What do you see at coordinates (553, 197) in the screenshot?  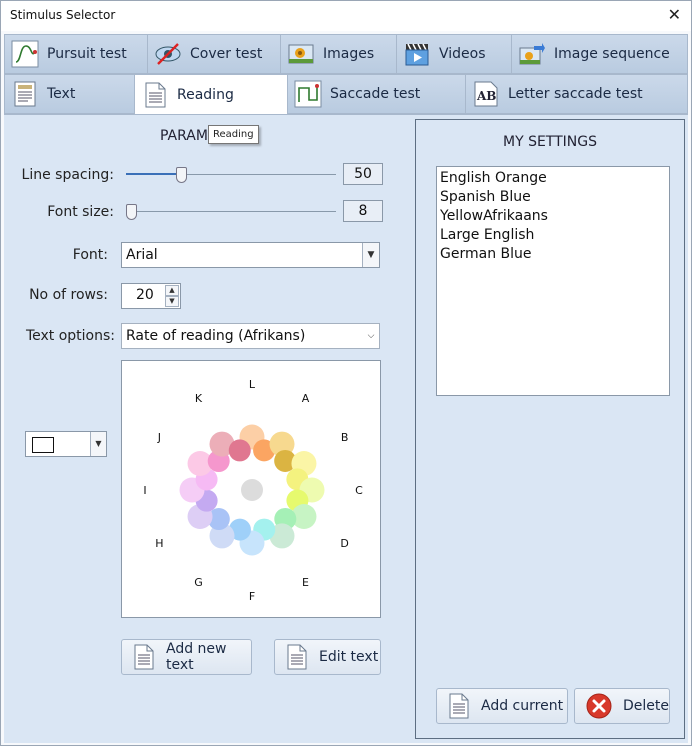 I see `settings-list-item: Spanish Blue` at bounding box center [553, 197].